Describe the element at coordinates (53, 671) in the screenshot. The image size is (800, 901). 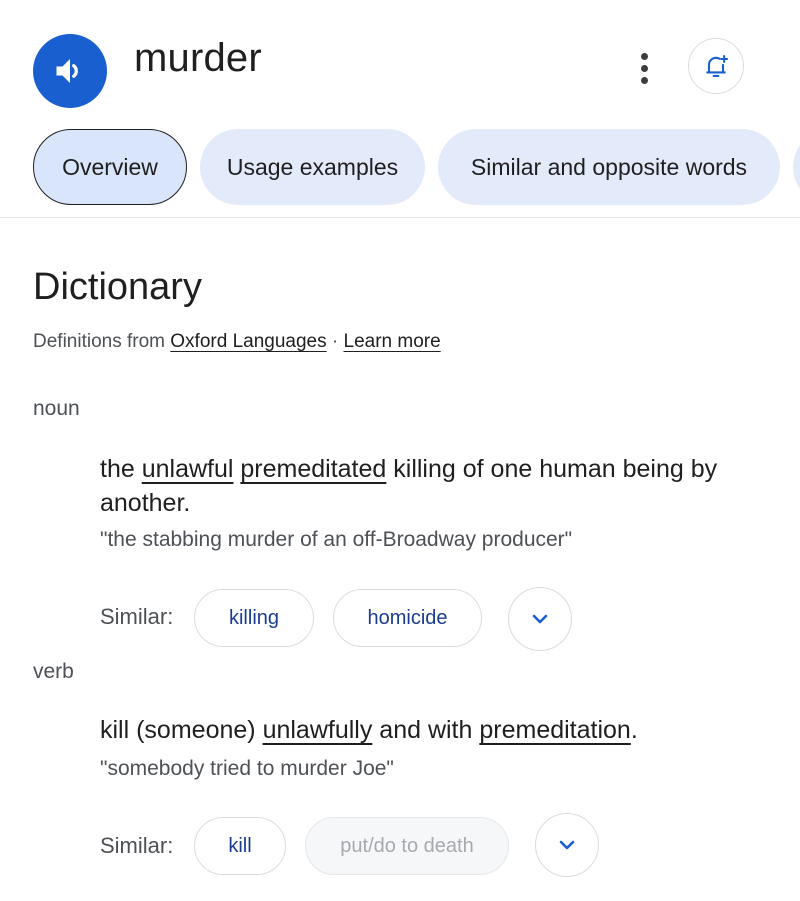
I see `part-of-speech-verb: verb` at that location.